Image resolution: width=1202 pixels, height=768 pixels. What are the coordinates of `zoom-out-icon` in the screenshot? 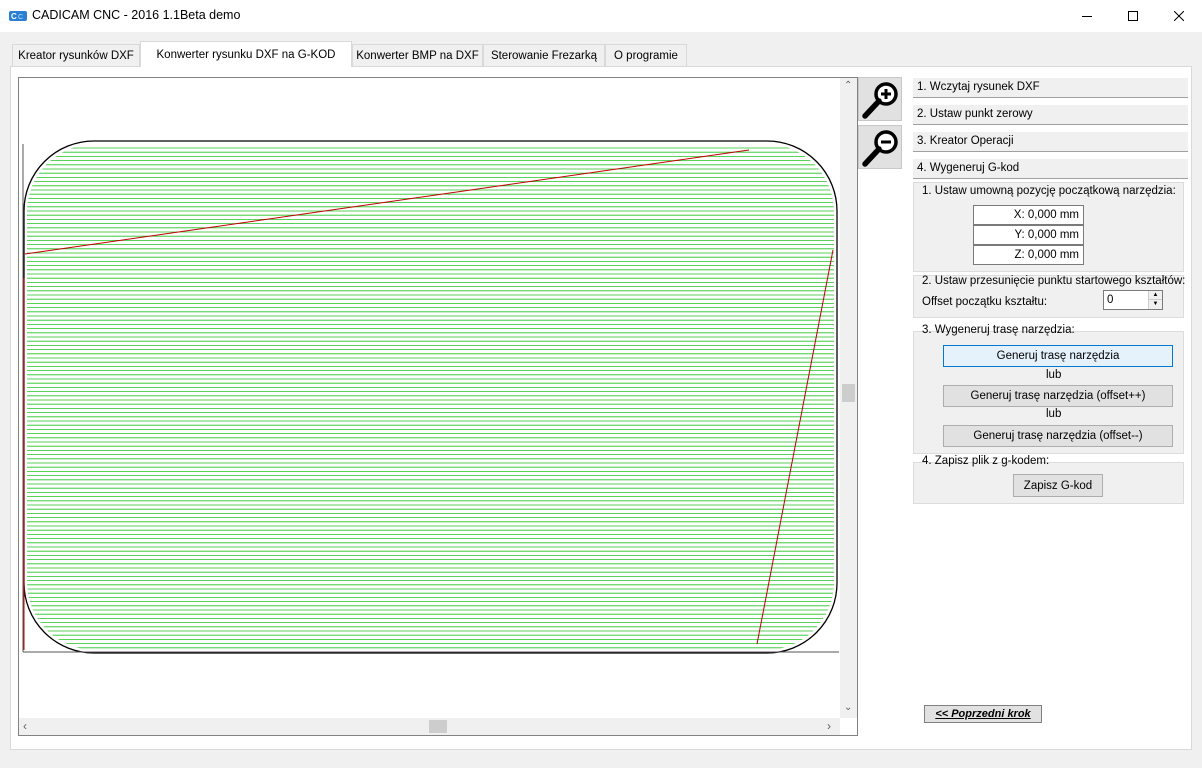 It's located at (880, 148).